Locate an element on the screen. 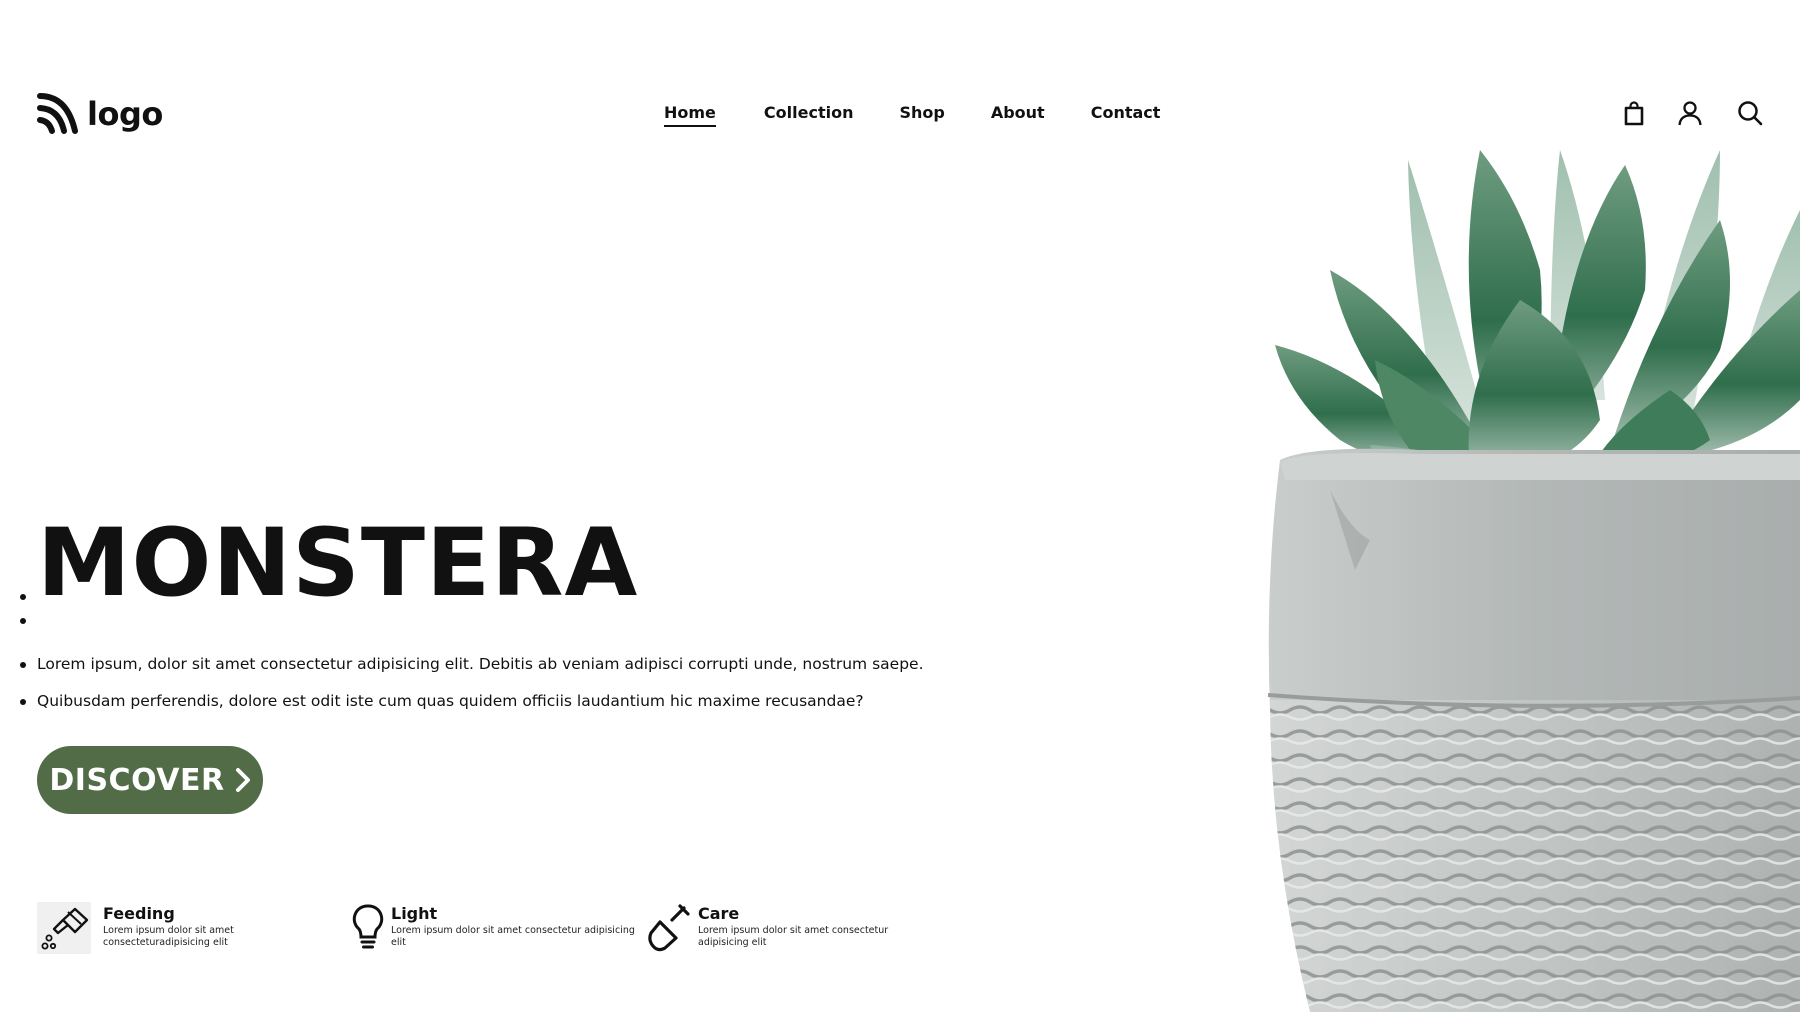 This screenshot has height=1012, width=1800. search-icon is located at coordinates (1750, 113).